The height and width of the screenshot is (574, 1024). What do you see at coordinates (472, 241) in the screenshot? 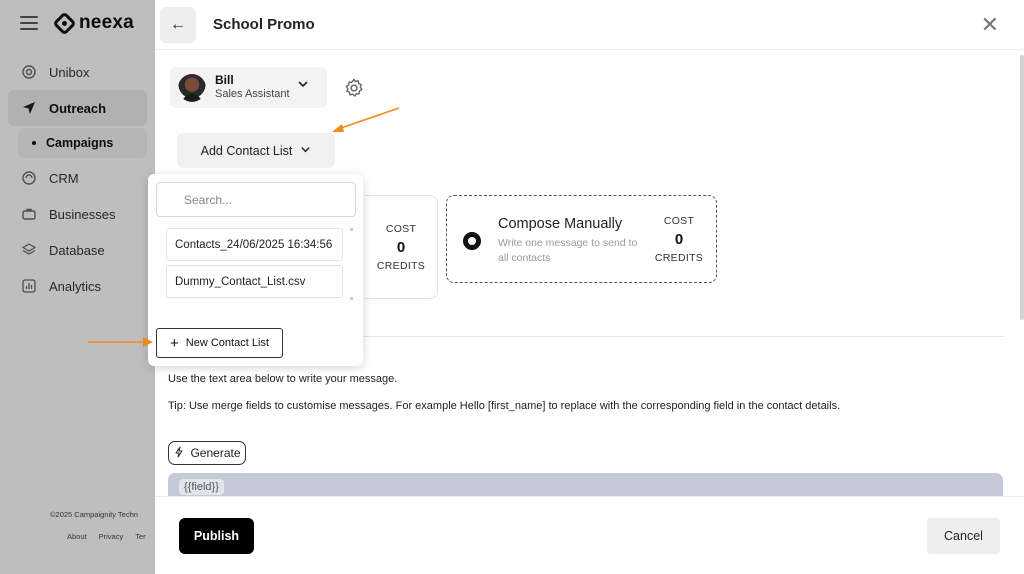
I see `radio-selected` at bounding box center [472, 241].